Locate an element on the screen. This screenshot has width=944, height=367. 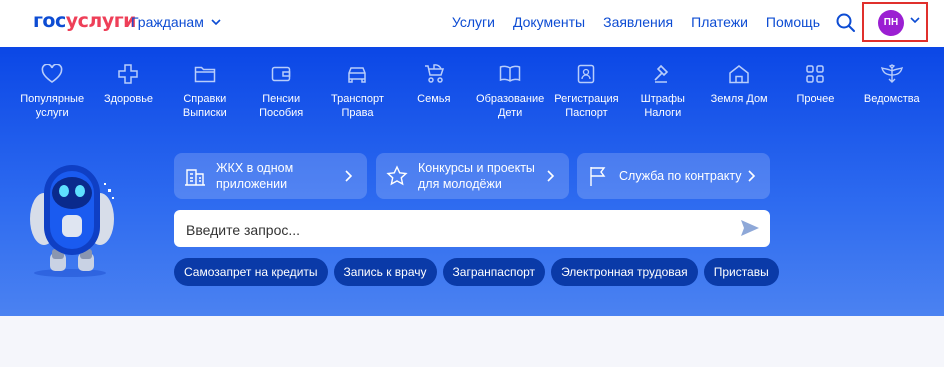
category-label: Прочее is located at coordinates (815, 99).